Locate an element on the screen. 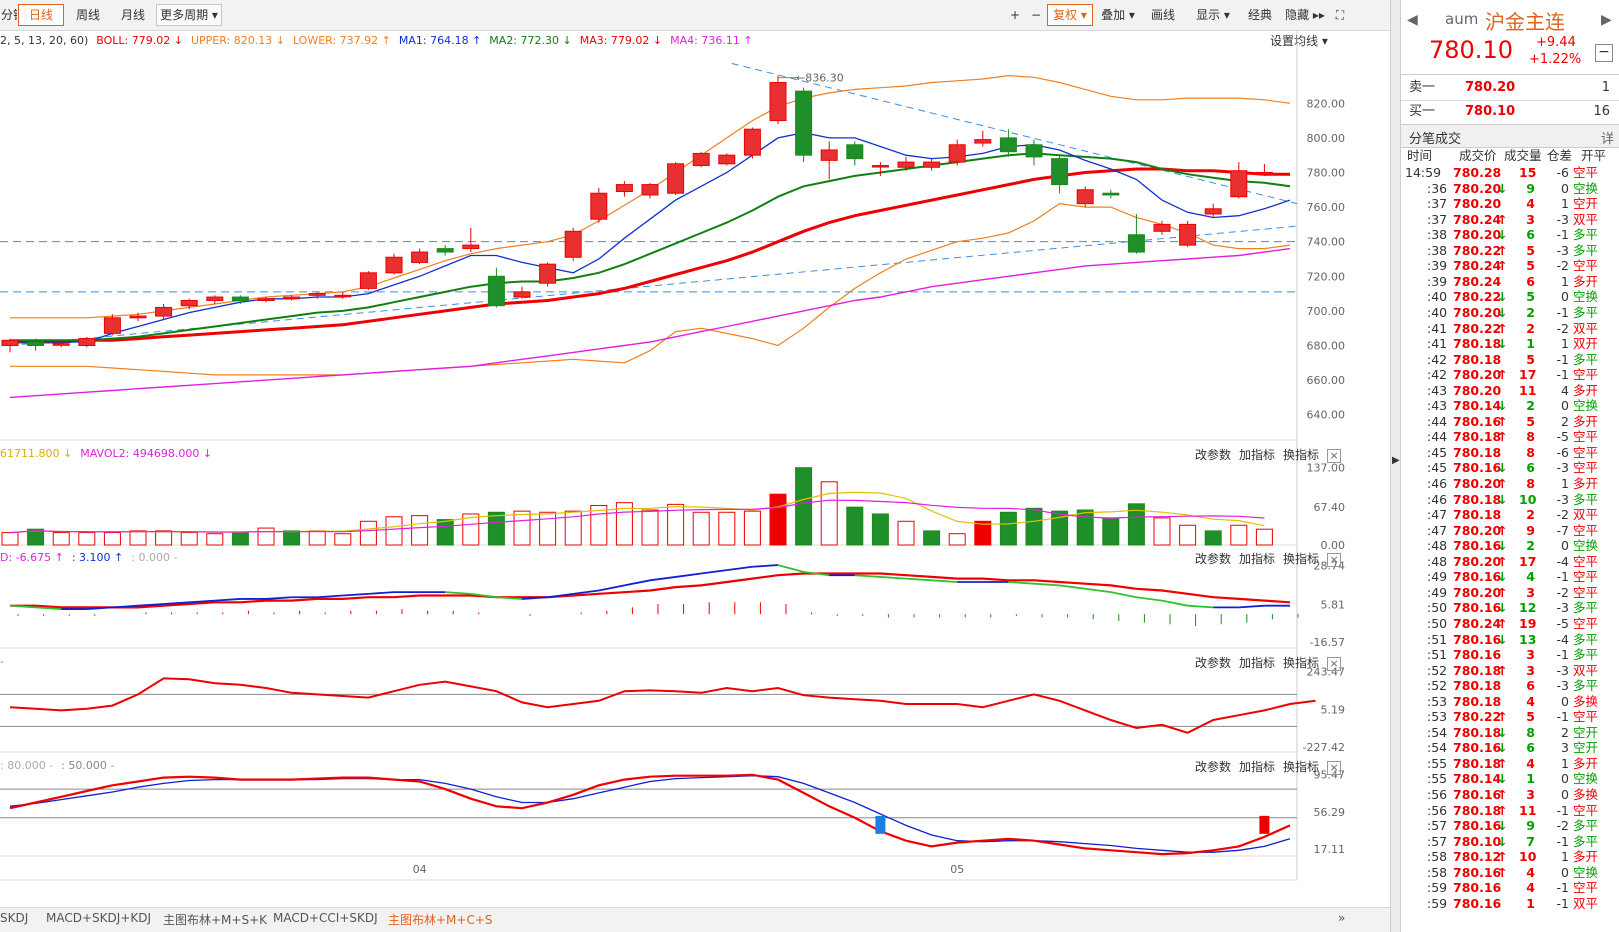  tick-row: :37 780.24 ↑ 3 -3 双平 is located at coordinates (1510, 220).